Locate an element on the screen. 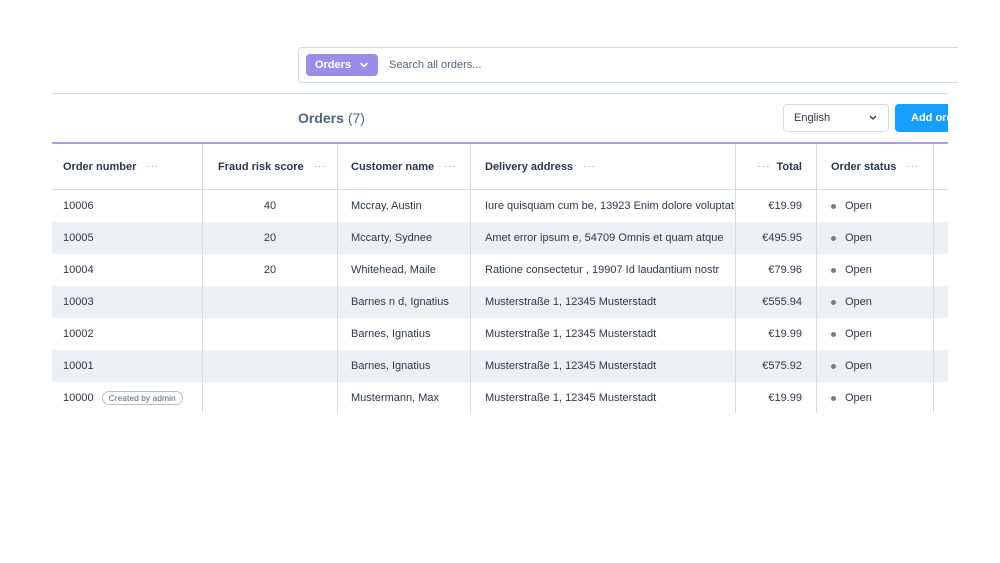  order-total: €19.99 is located at coordinates (785, 334).